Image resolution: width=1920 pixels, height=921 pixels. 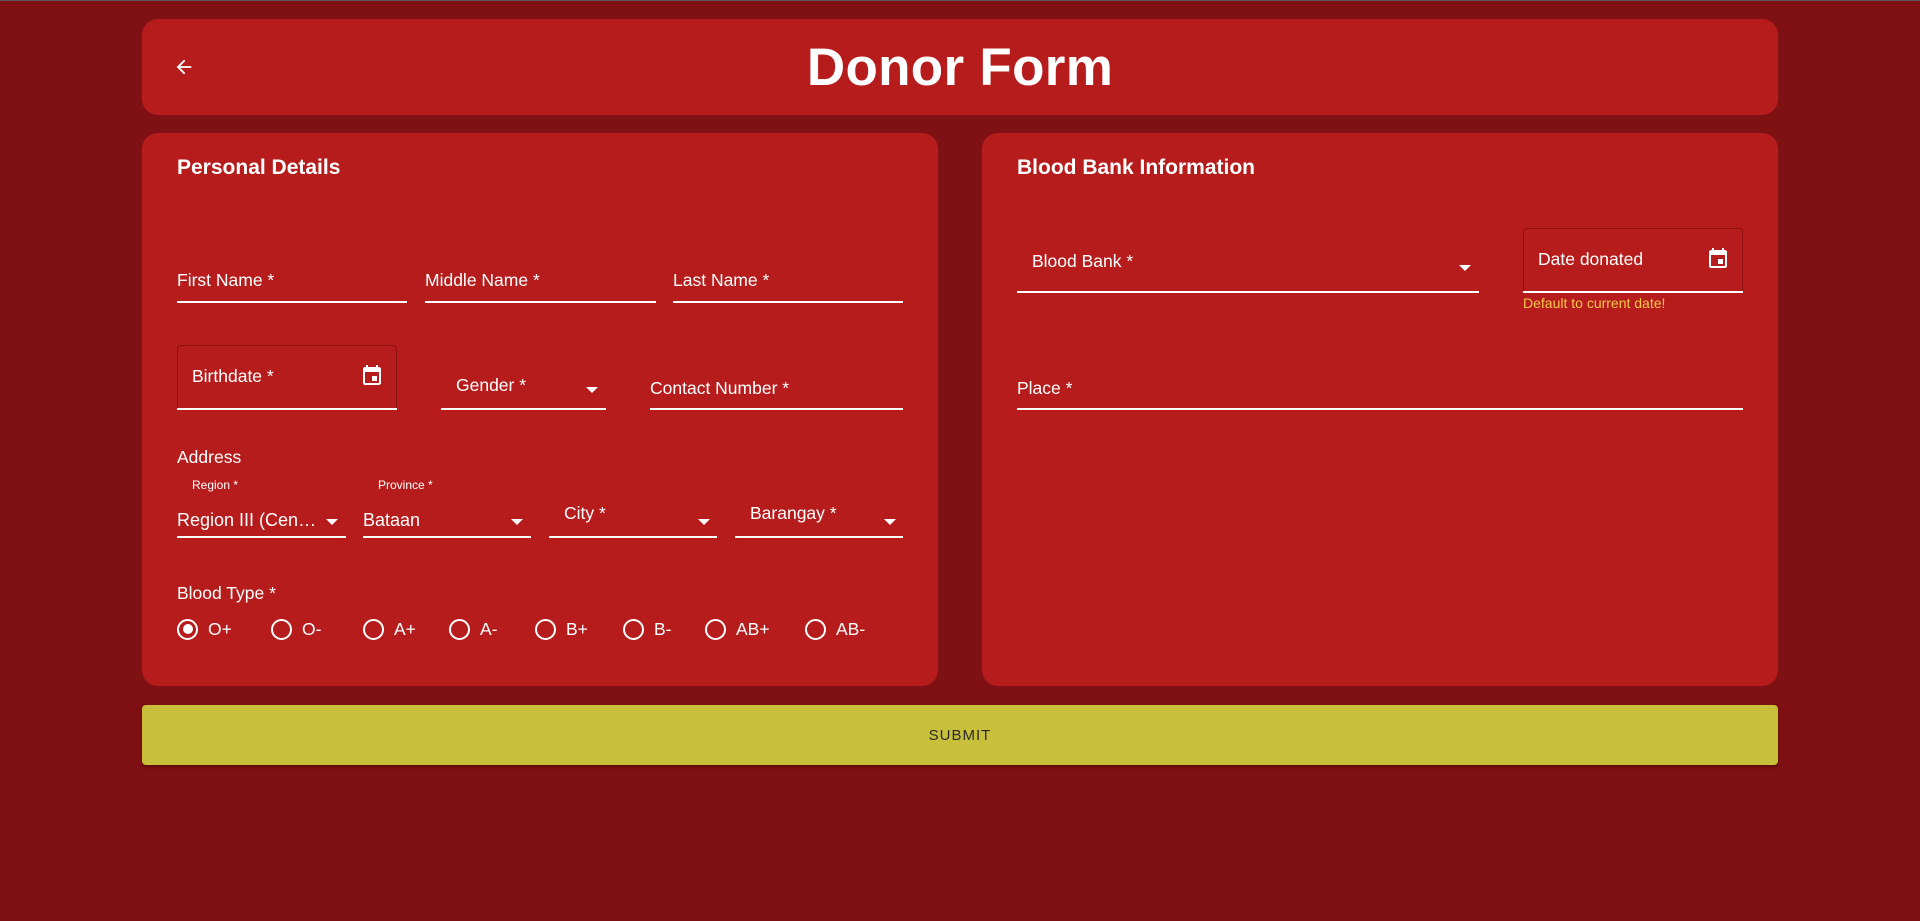 I want to click on blood-type-radio-bneg: B-, so click(x=647, y=629).